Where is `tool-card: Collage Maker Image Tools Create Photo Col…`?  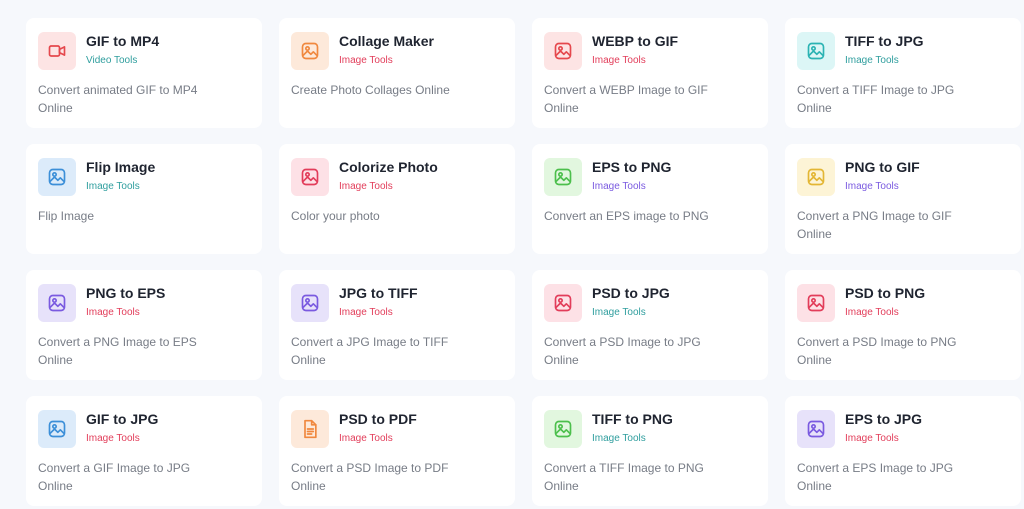 tool-card: Collage Maker Image Tools Create Photo Col… is located at coordinates (397, 73).